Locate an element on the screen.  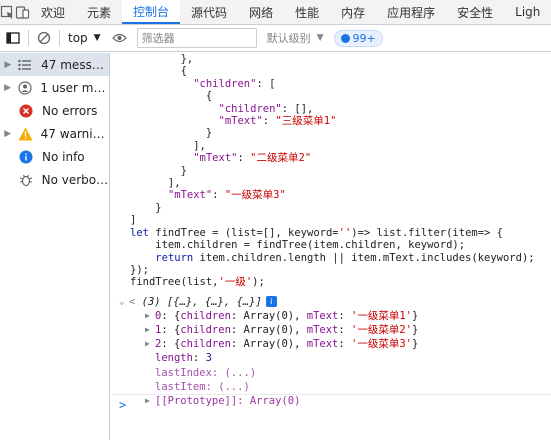
code-line: "children": [ is located at coordinates (234, 83).